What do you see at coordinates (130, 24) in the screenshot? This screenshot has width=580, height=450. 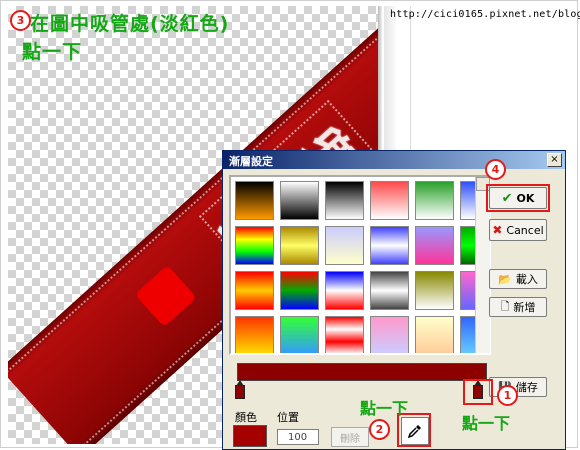 I see `step-3-instruction: 在圖中吸管處(淡紅色)` at bounding box center [130, 24].